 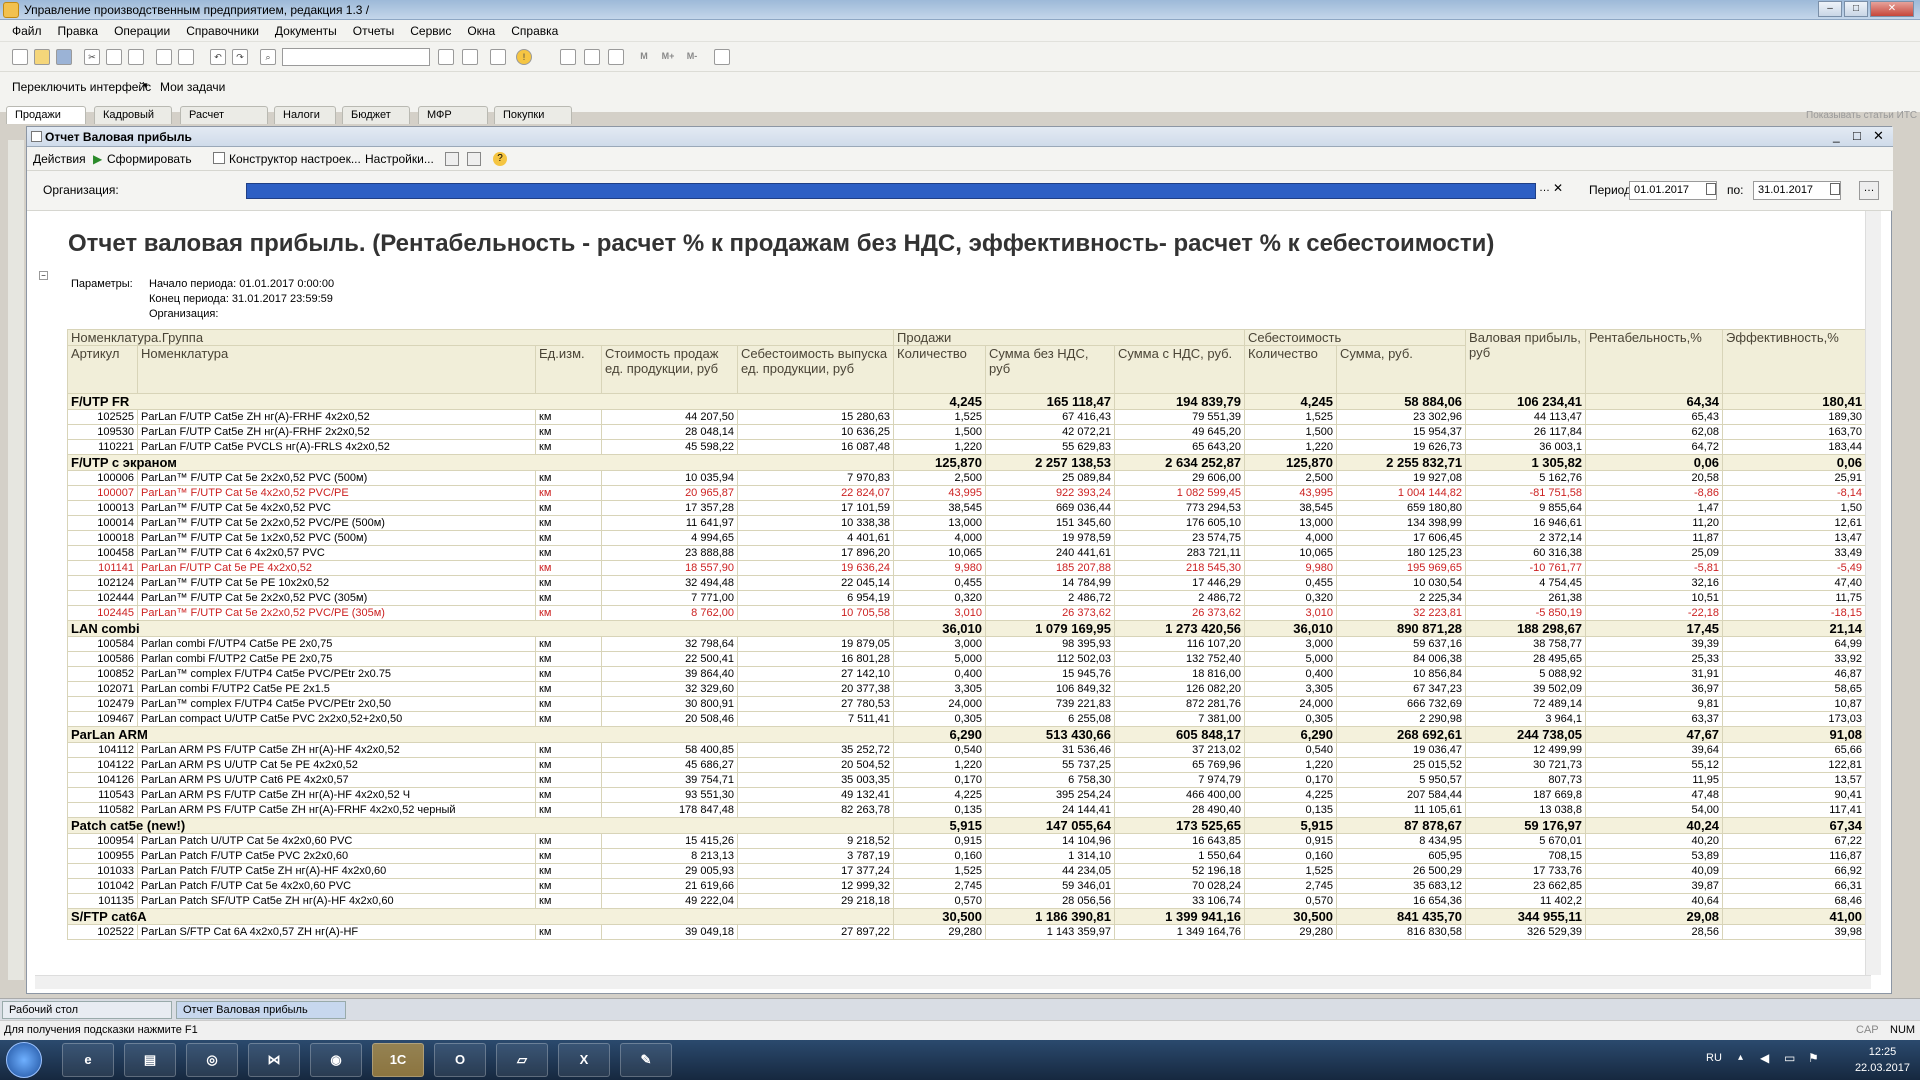 What do you see at coordinates (1882, 1060) in the screenshot?
I see `clock: 12:25 22.03.2017` at bounding box center [1882, 1060].